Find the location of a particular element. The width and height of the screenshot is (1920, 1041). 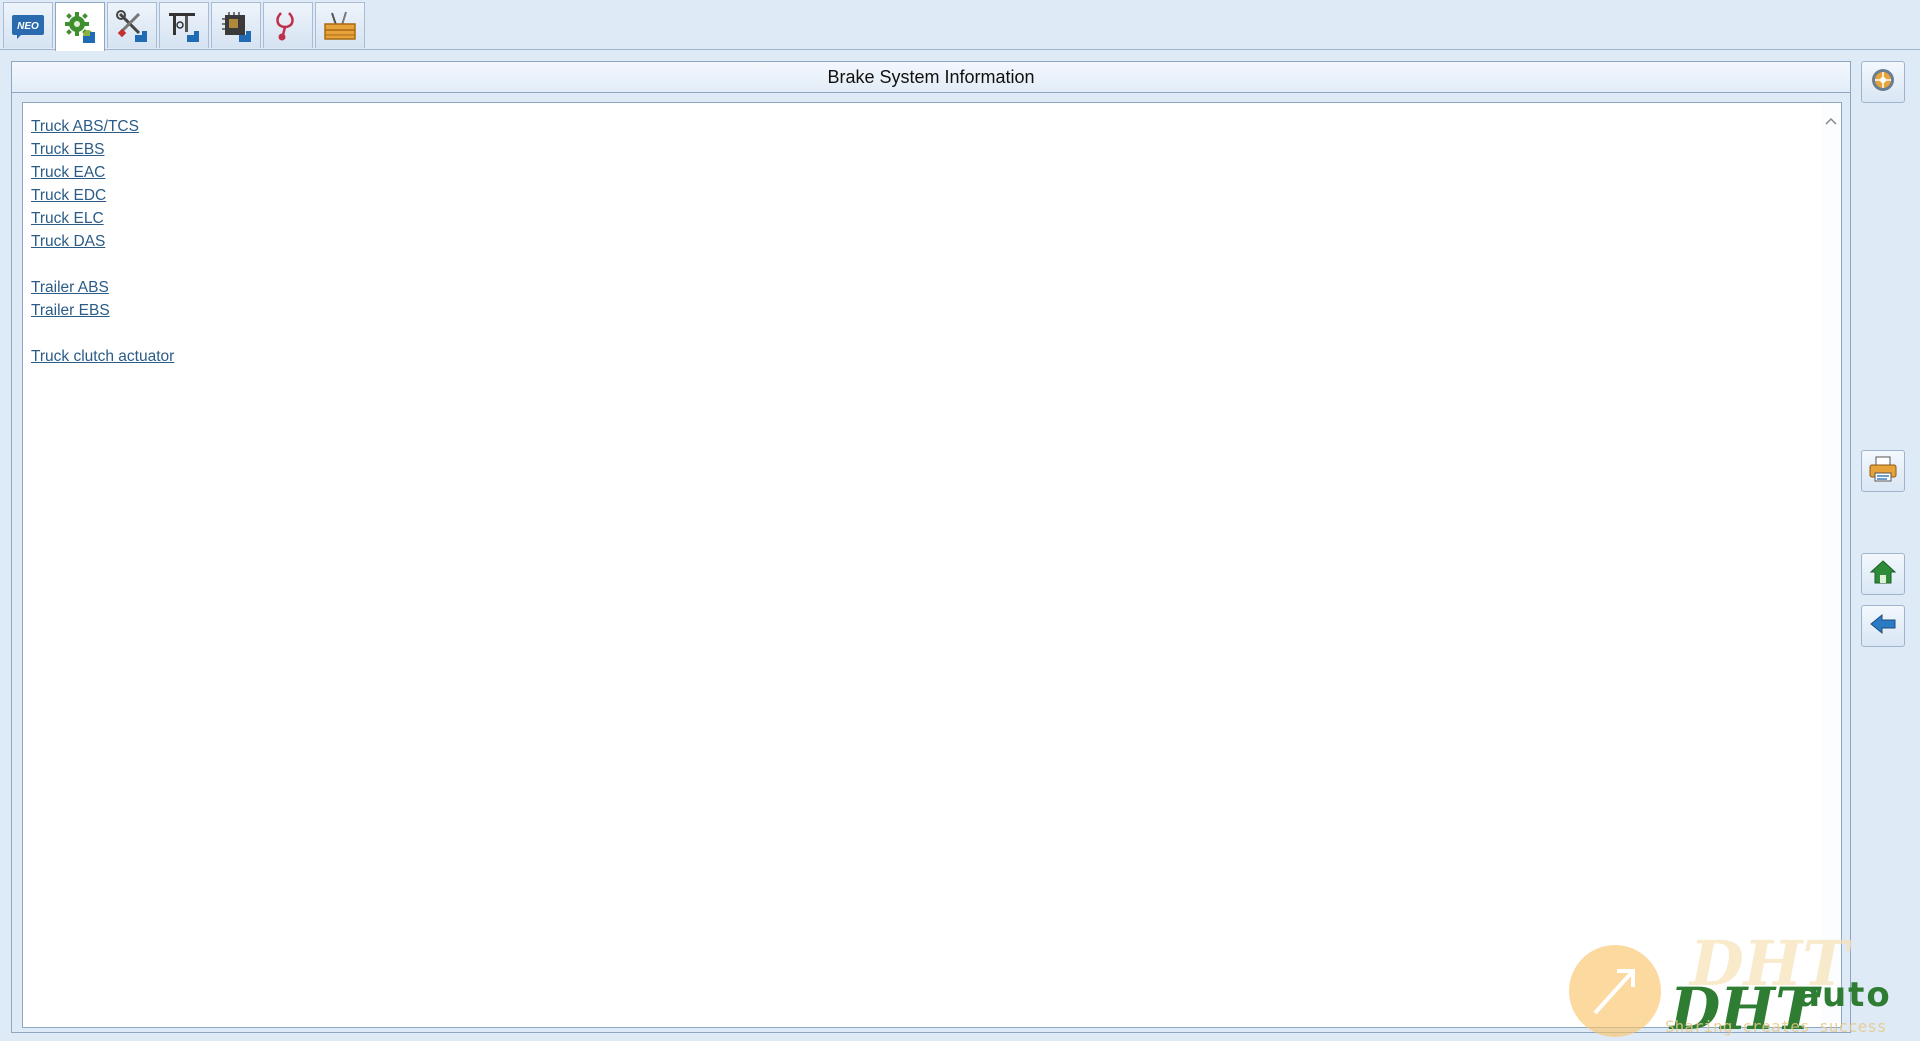

printer-icon is located at coordinates (1883, 471).